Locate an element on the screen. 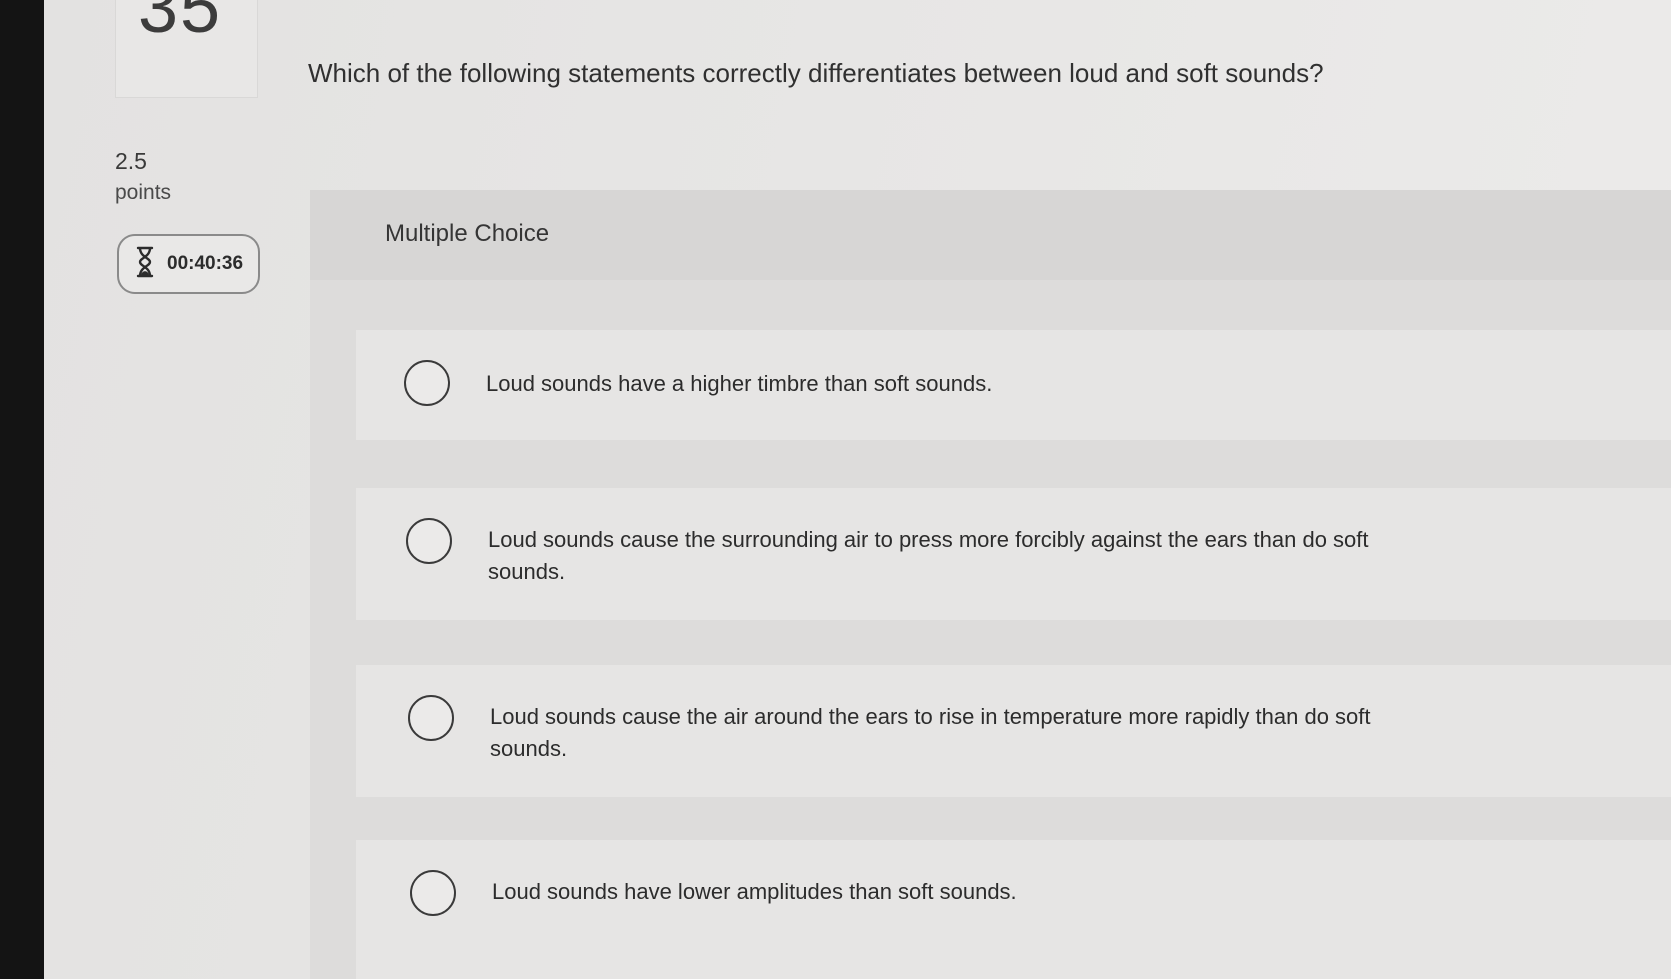 The width and height of the screenshot is (1671, 979). question-number: 35 is located at coordinates (180, 24).